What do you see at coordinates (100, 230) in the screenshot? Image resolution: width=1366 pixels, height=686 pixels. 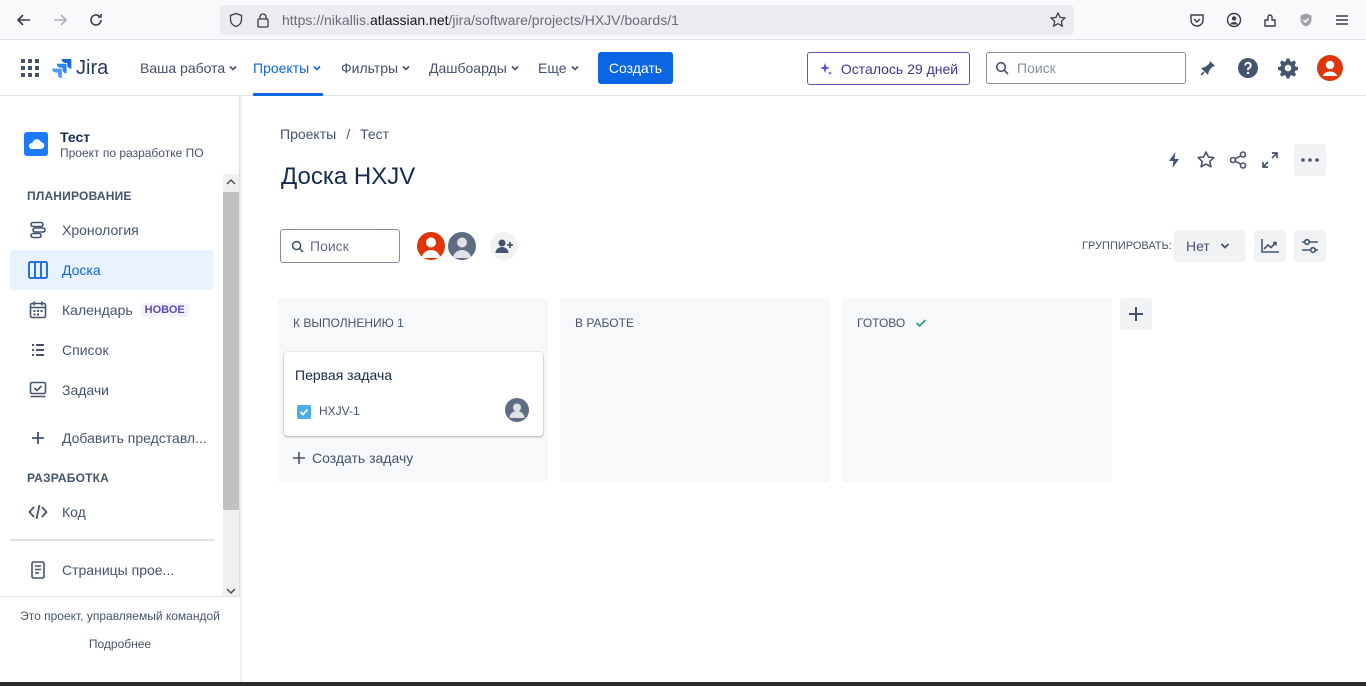 I see `sidebar-item-label: Хронология` at bounding box center [100, 230].